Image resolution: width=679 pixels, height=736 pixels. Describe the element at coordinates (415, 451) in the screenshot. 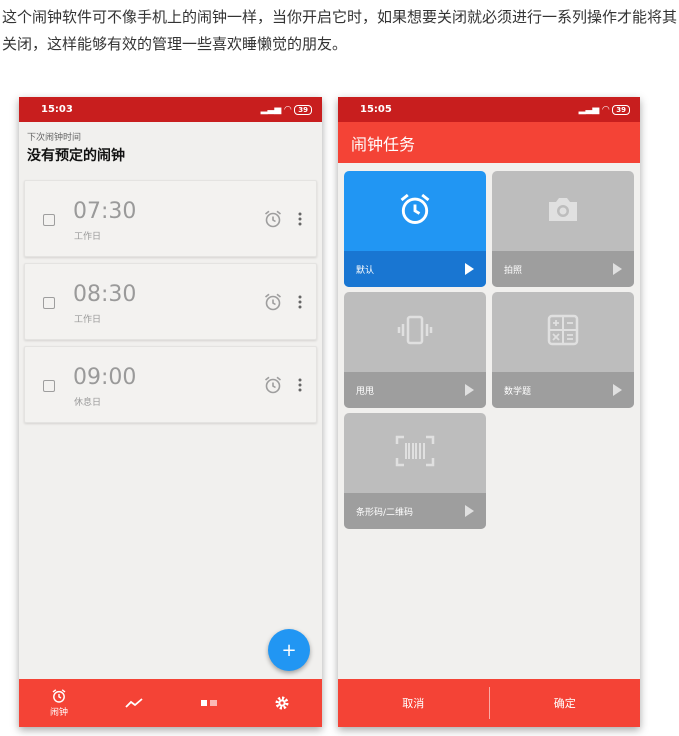

I see `barcode-icon` at that location.